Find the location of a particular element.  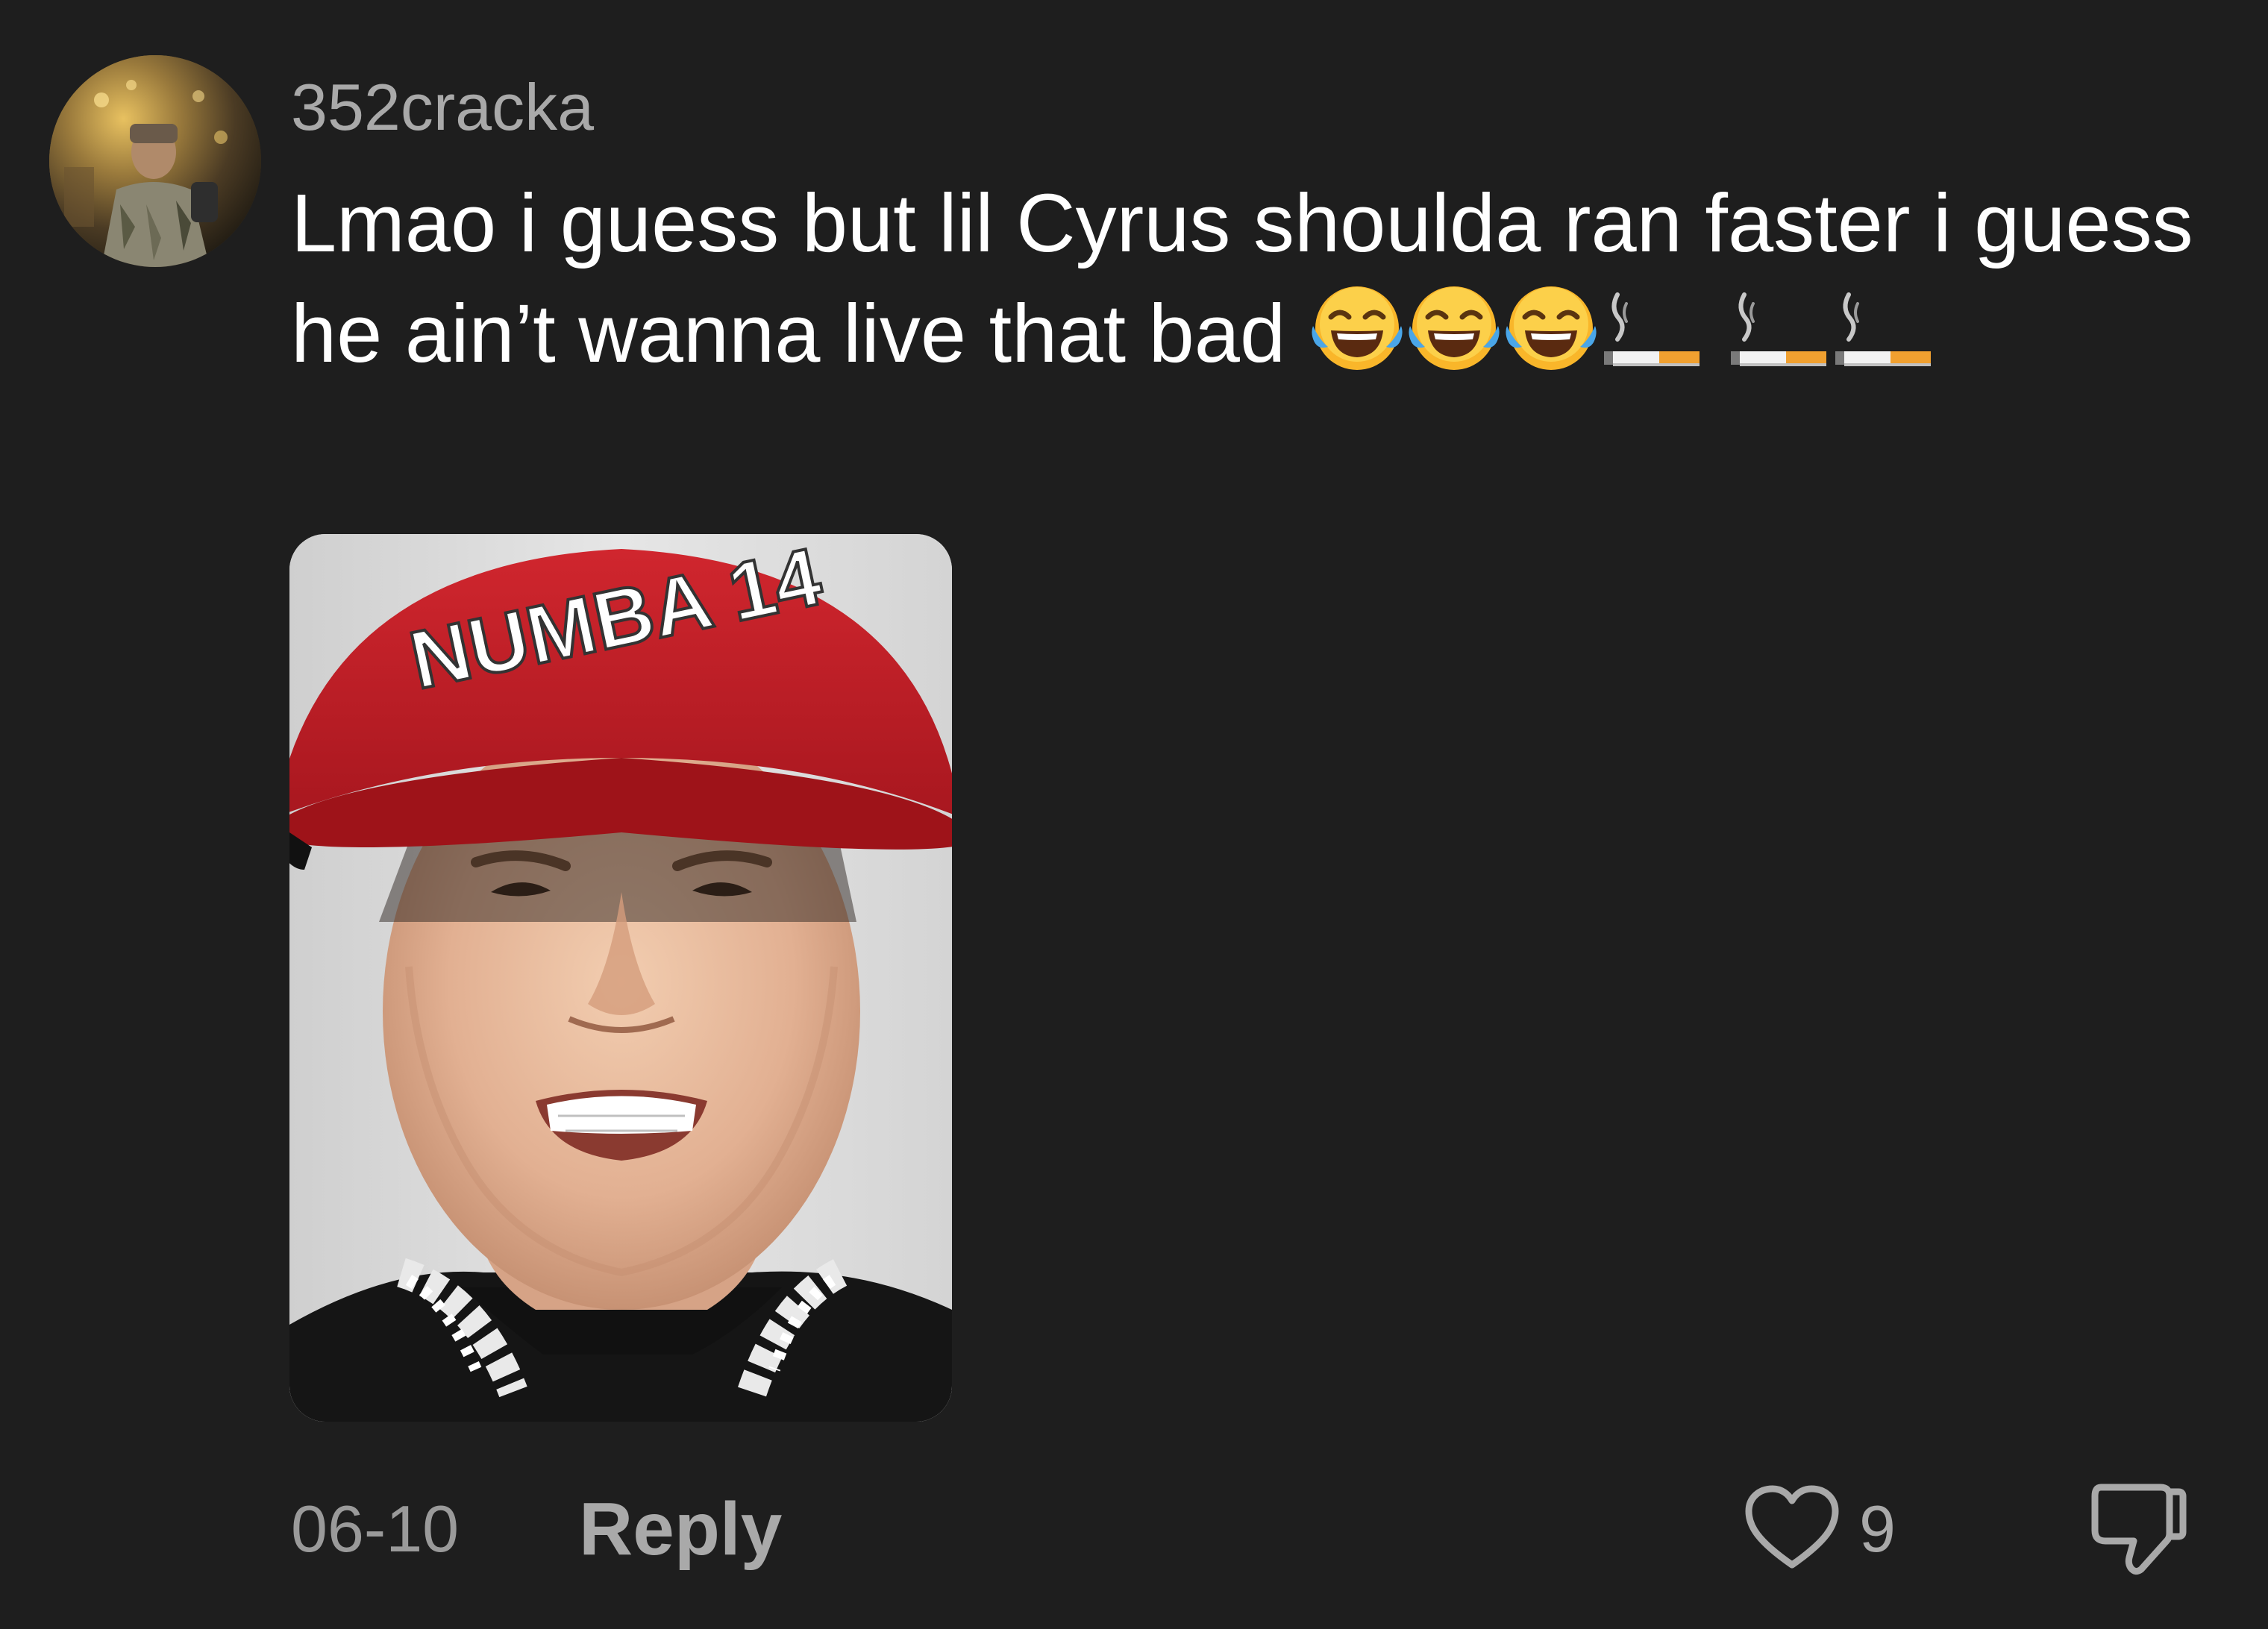

comment-username: 352cracka is located at coordinates (442, 107).